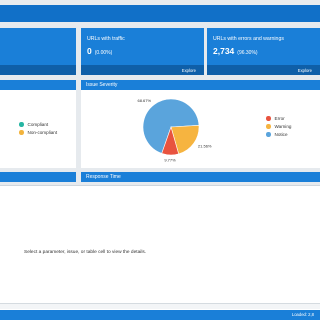 The width and height of the screenshot is (320, 320). What do you see at coordinates (281, 134) in the screenshot?
I see `legend-label: Notice` at bounding box center [281, 134].